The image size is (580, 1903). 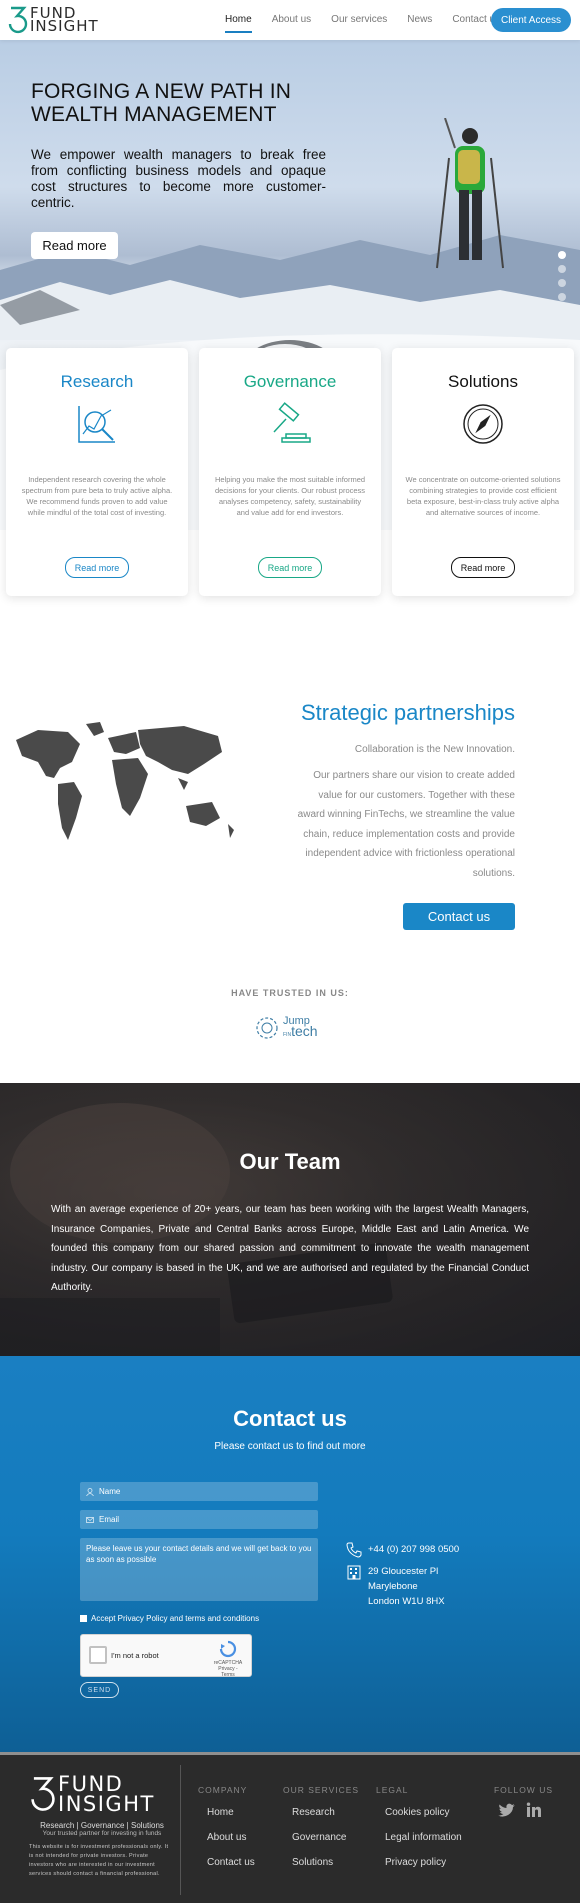 I want to click on solutions-read-more-button: Read more, so click(x=483, y=567).